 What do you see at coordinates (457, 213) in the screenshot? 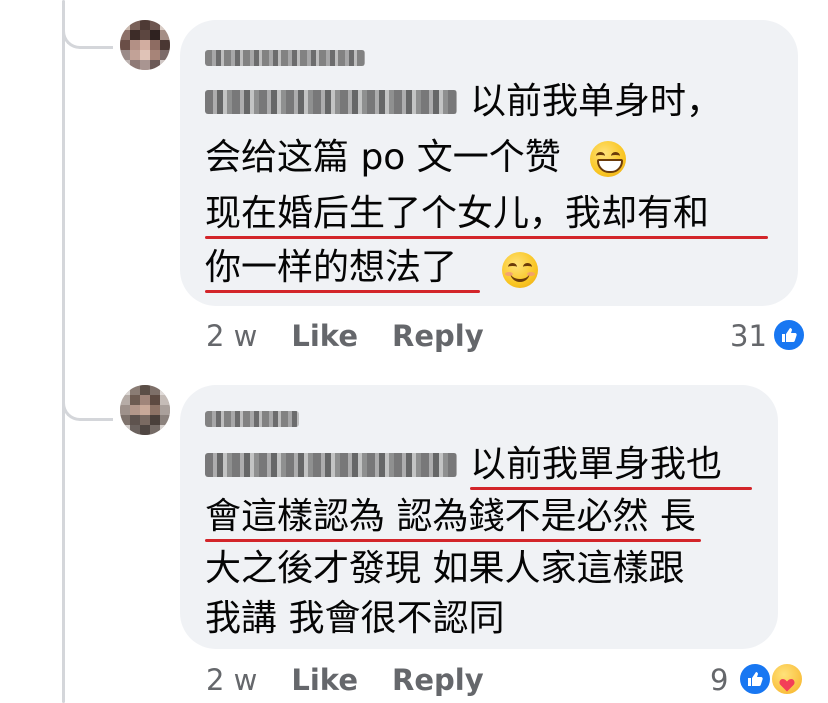
I see `comment-text-line: 现在婚后生了个女儿，我却有和` at bounding box center [457, 213].